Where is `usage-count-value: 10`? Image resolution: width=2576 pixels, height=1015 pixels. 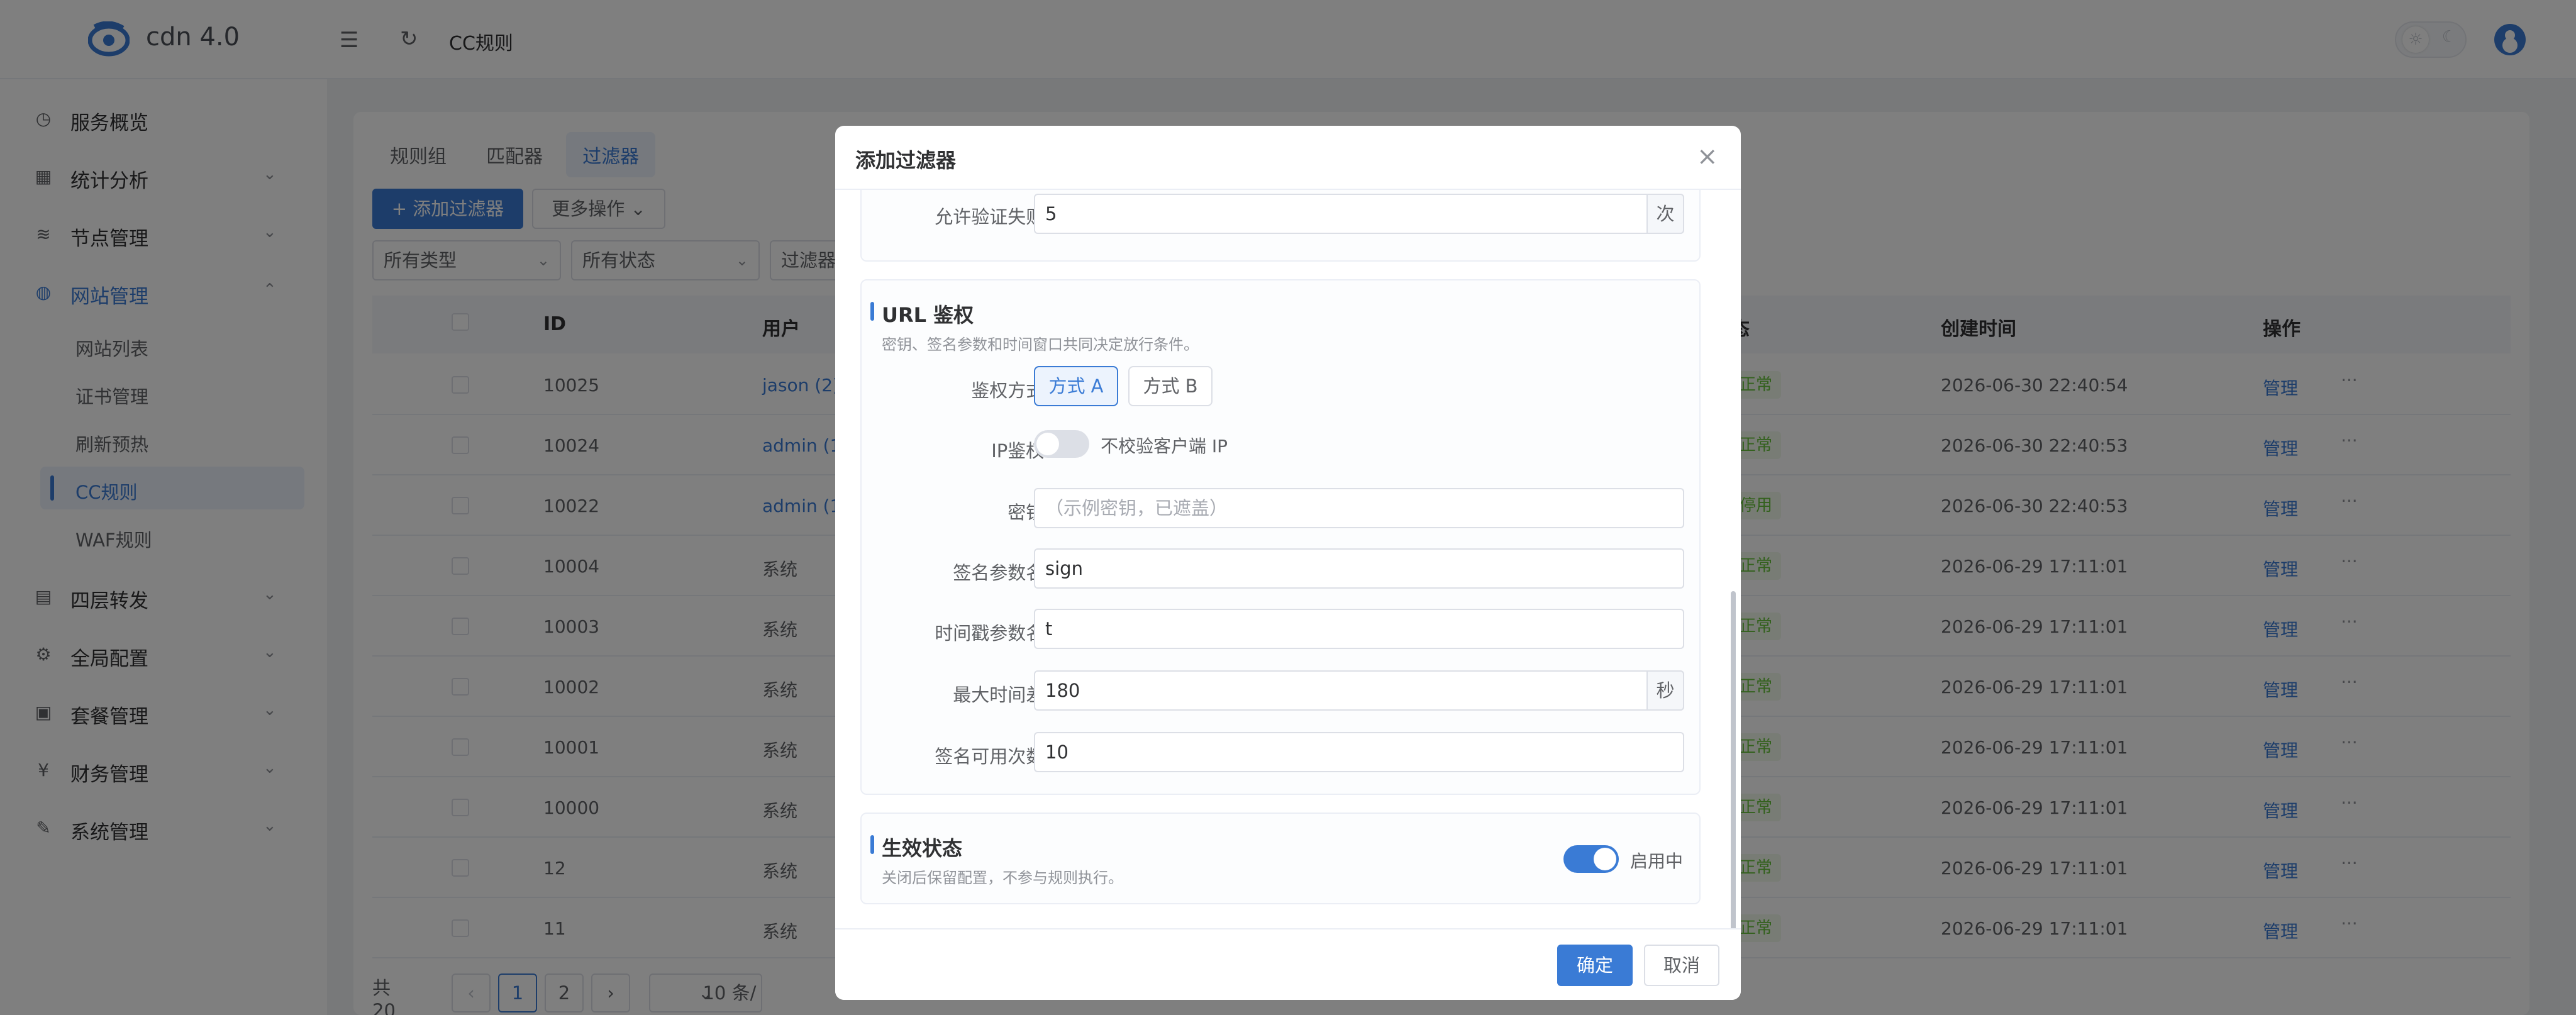
usage-count-value: 10 is located at coordinates (1057, 752).